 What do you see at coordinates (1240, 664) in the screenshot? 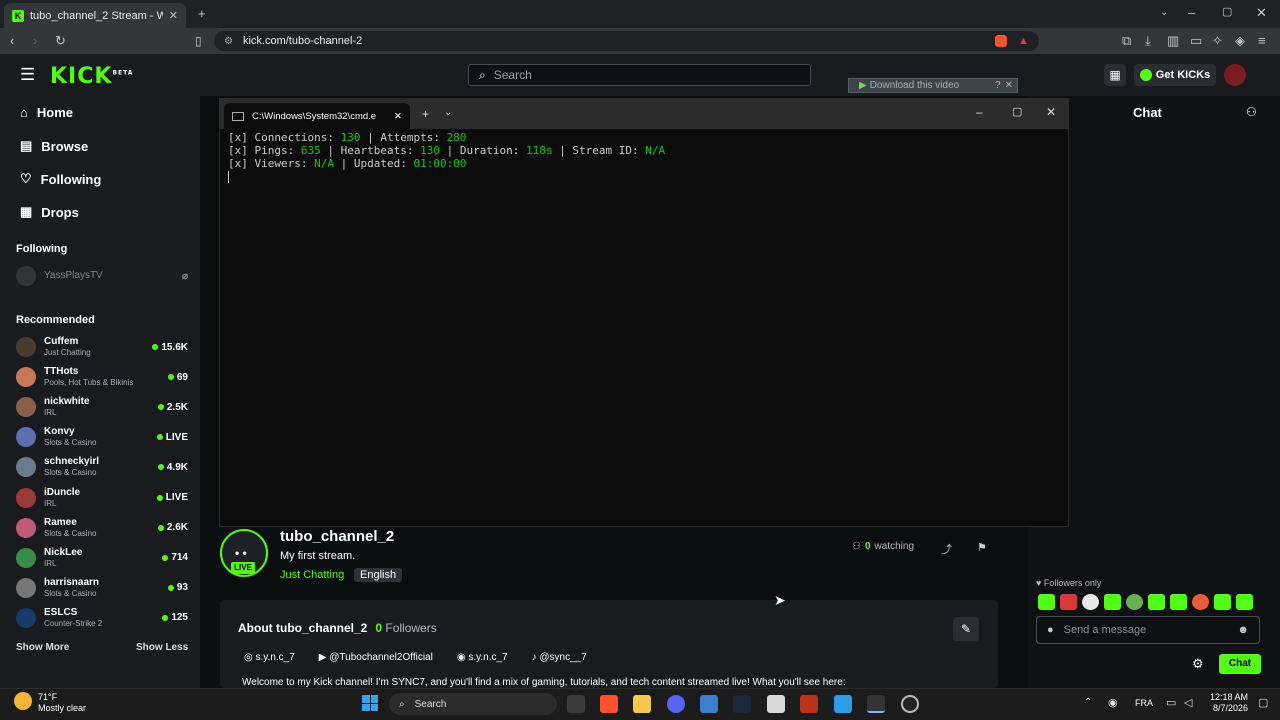
I see `chat-send-button: Chat` at bounding box center [1240, 664].